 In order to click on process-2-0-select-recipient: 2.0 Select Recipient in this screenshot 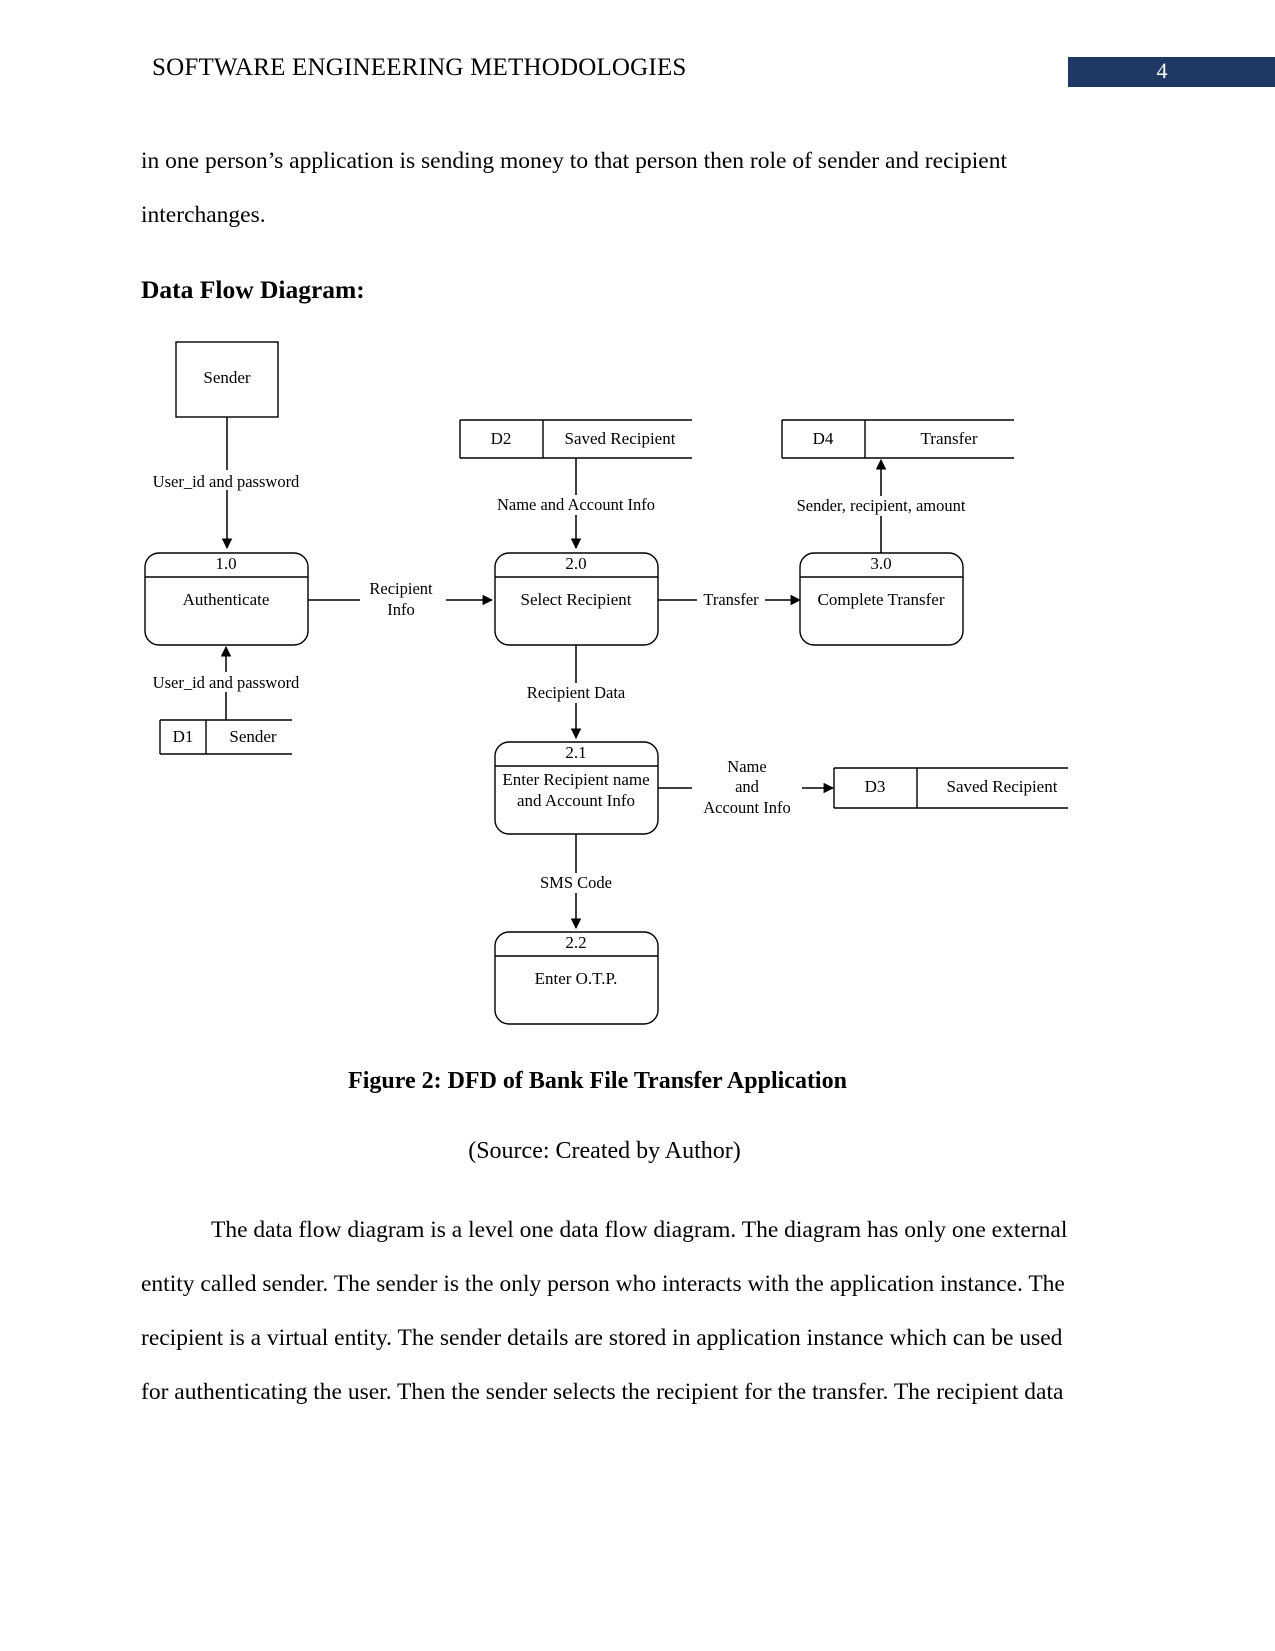, I will do `click(576, 599)`.